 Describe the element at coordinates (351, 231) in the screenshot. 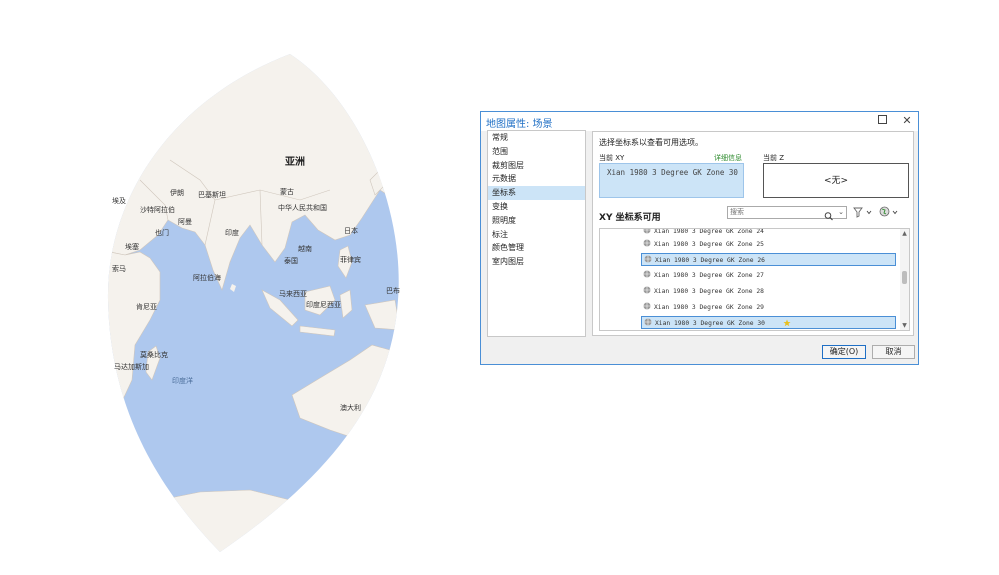

I see `map-label-japan: 日本` at that location.